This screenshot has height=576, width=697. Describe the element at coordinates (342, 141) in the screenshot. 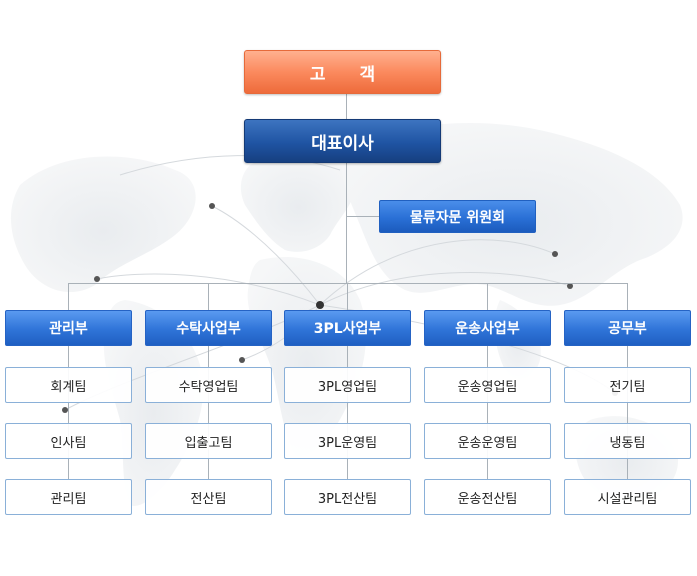

I see `ceo-node: 대표이사` at that location.